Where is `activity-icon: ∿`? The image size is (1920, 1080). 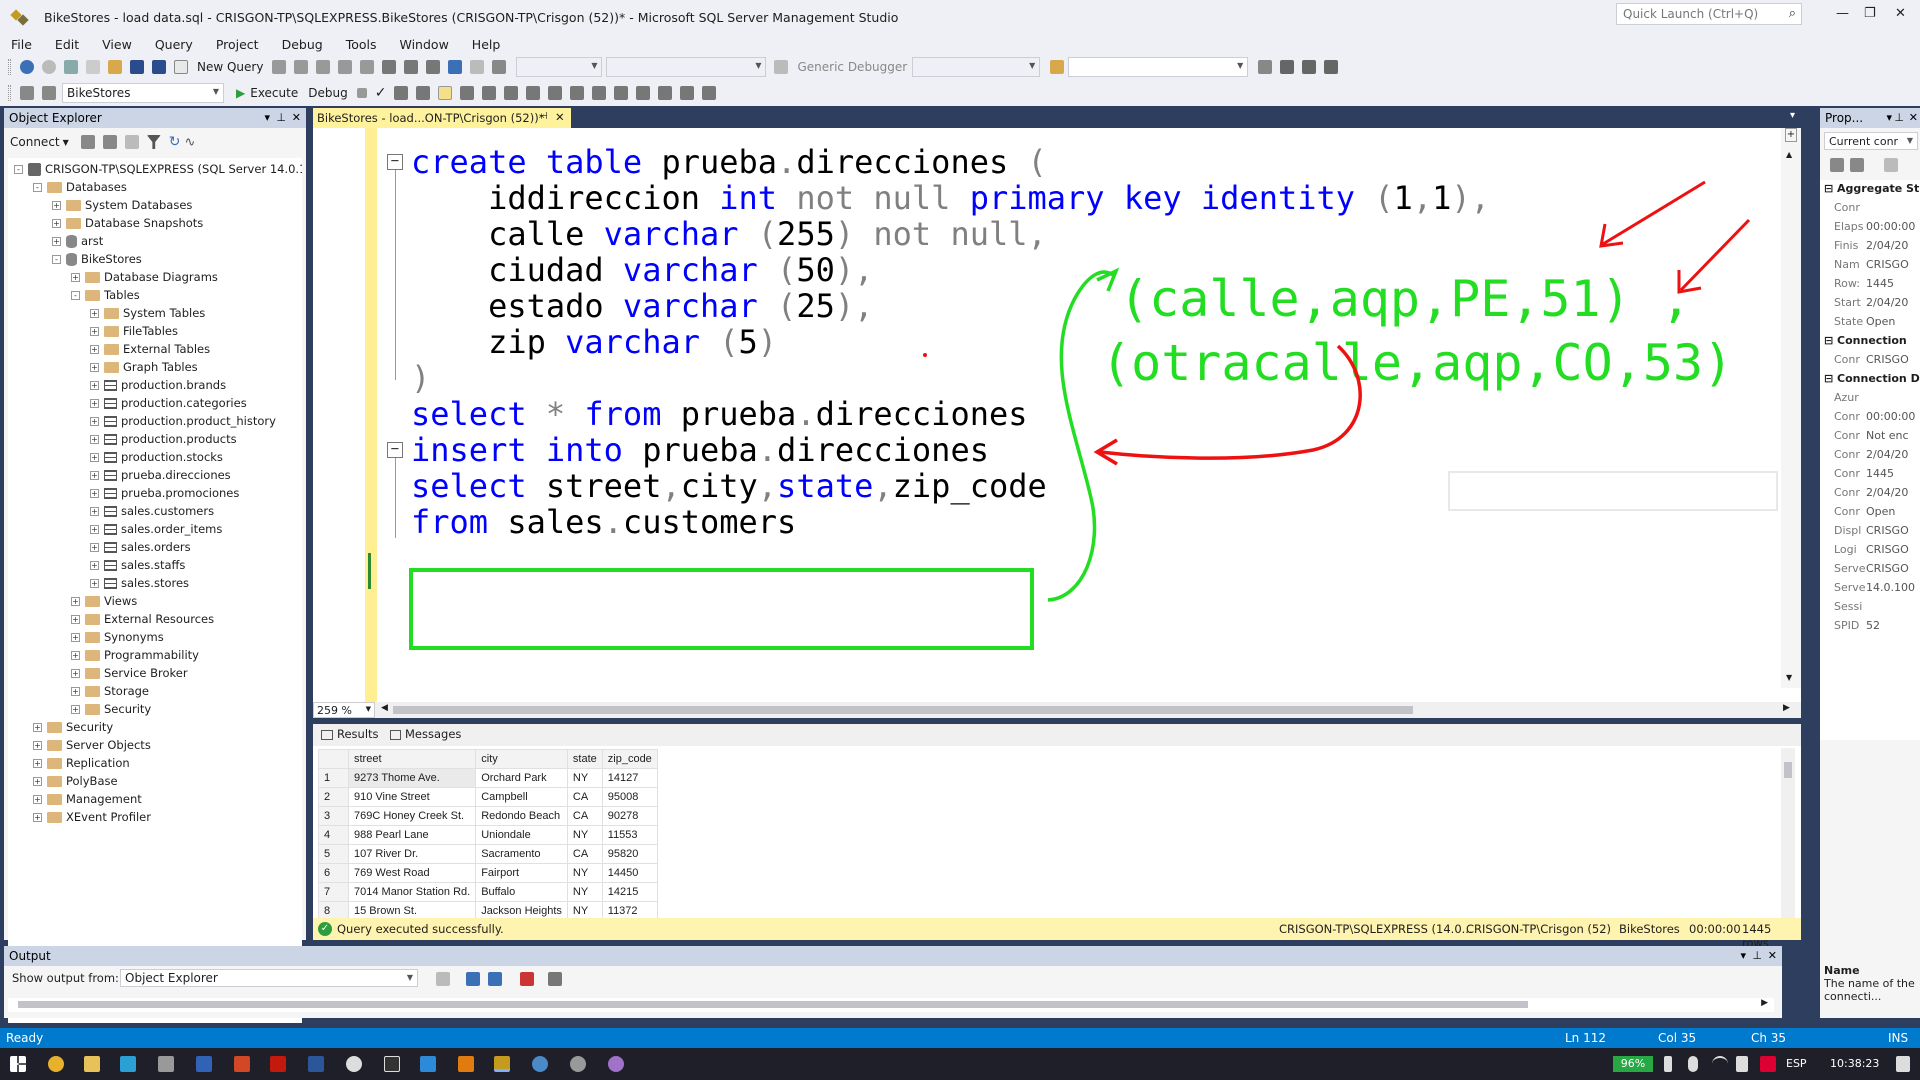 activity-icon: ∿ is located at coordinates (190, 142).